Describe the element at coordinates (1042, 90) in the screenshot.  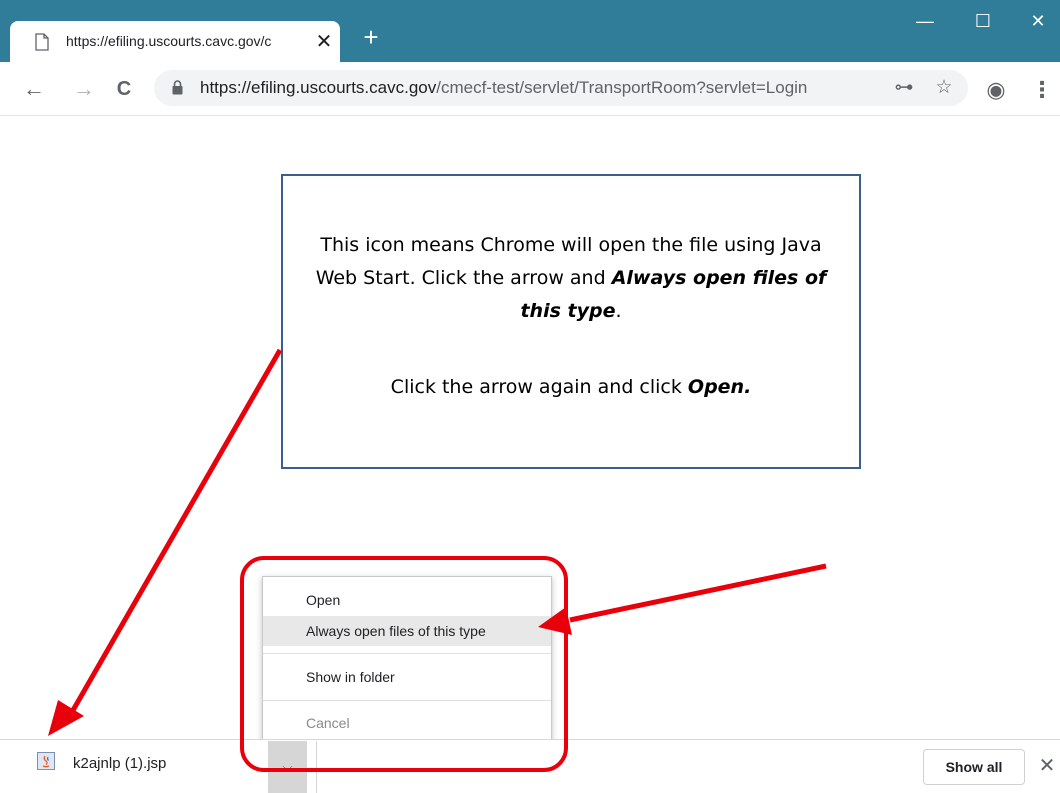
I see `menu-icon: ⋮` at that location.